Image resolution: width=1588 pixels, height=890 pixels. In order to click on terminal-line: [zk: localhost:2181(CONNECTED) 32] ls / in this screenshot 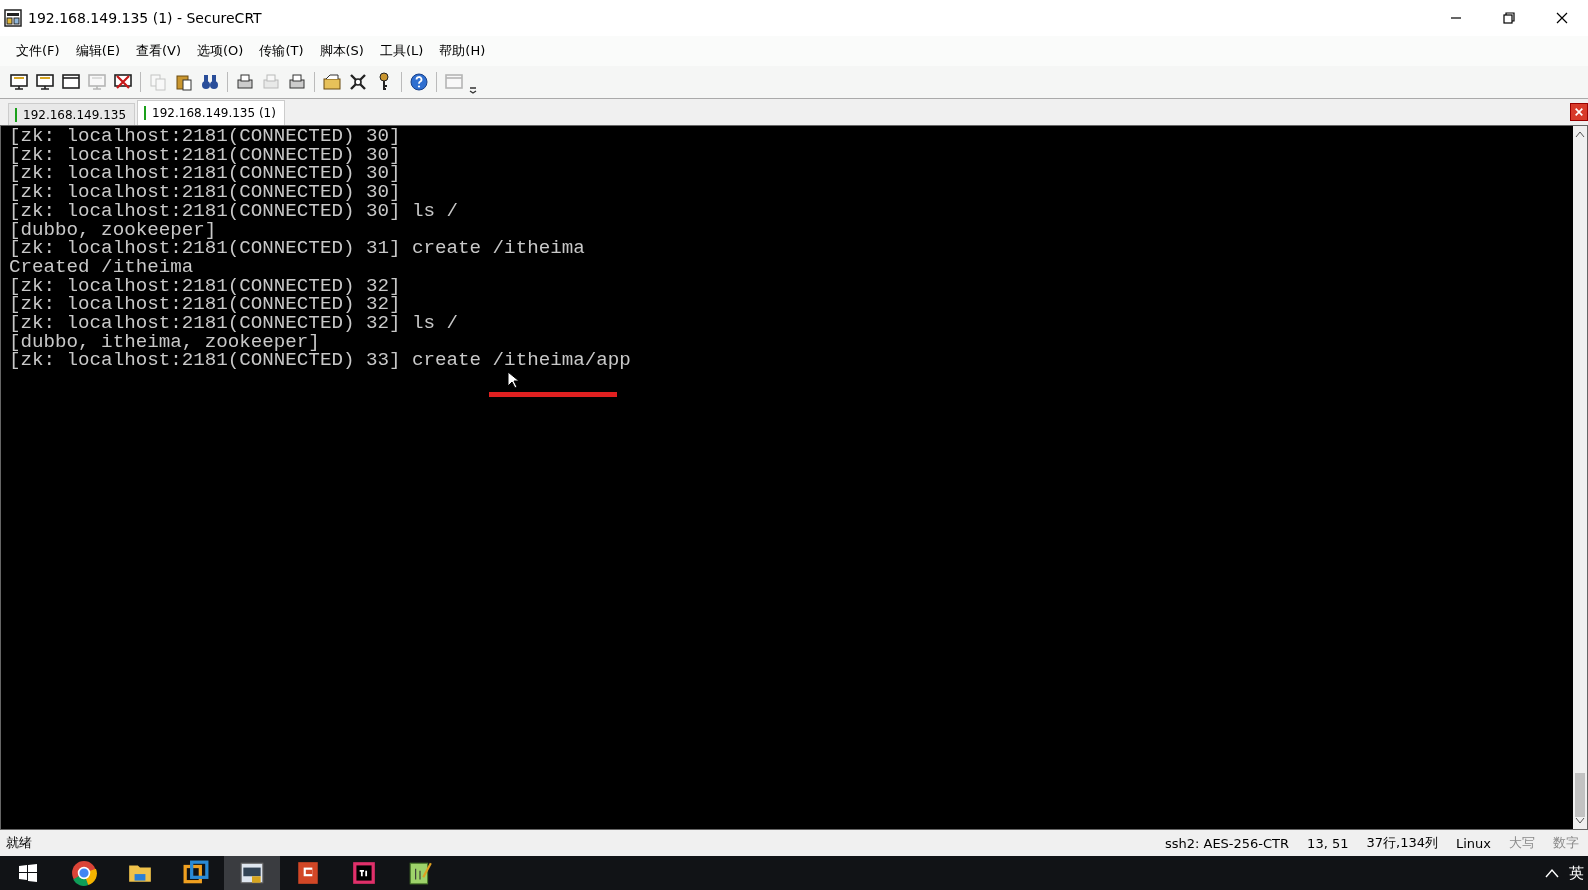, I will do `click(234, 323)`.